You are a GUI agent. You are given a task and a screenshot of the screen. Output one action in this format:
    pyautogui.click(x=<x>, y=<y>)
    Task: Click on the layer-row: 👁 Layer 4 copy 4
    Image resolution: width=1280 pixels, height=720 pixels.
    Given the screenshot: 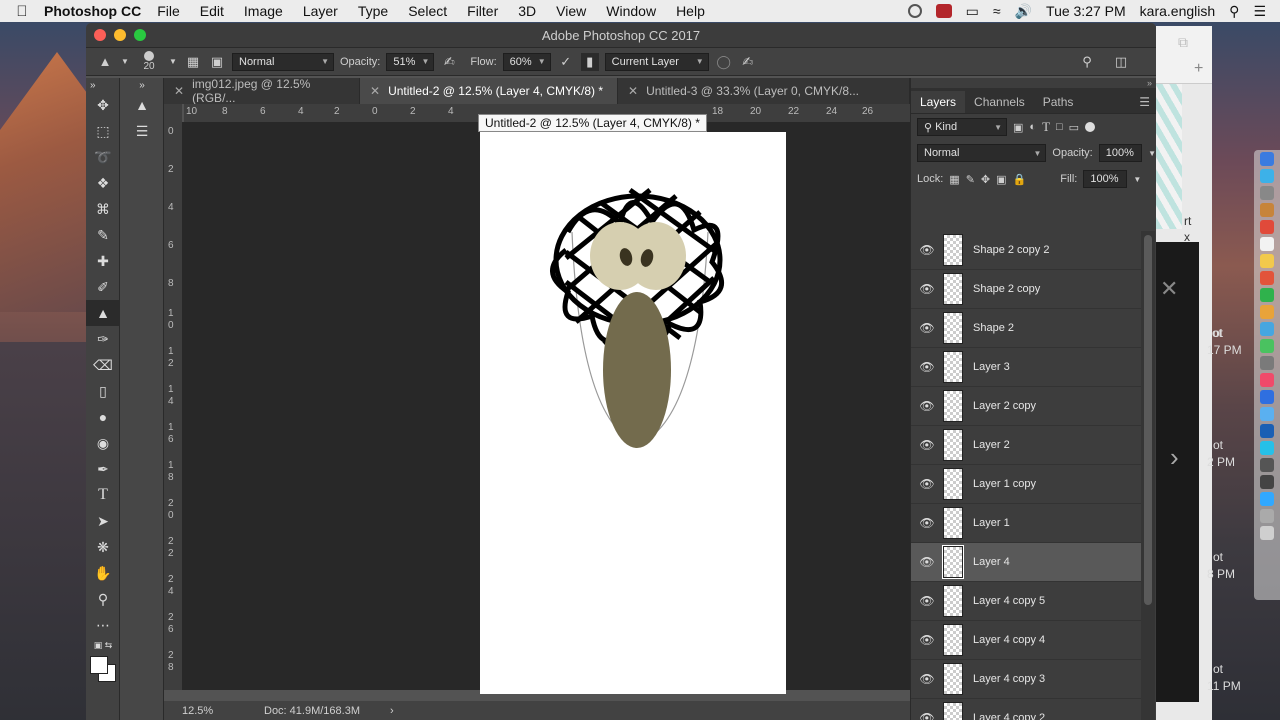 What is the action you would take?
    pyautogui.click(x=1026, y=640)
    